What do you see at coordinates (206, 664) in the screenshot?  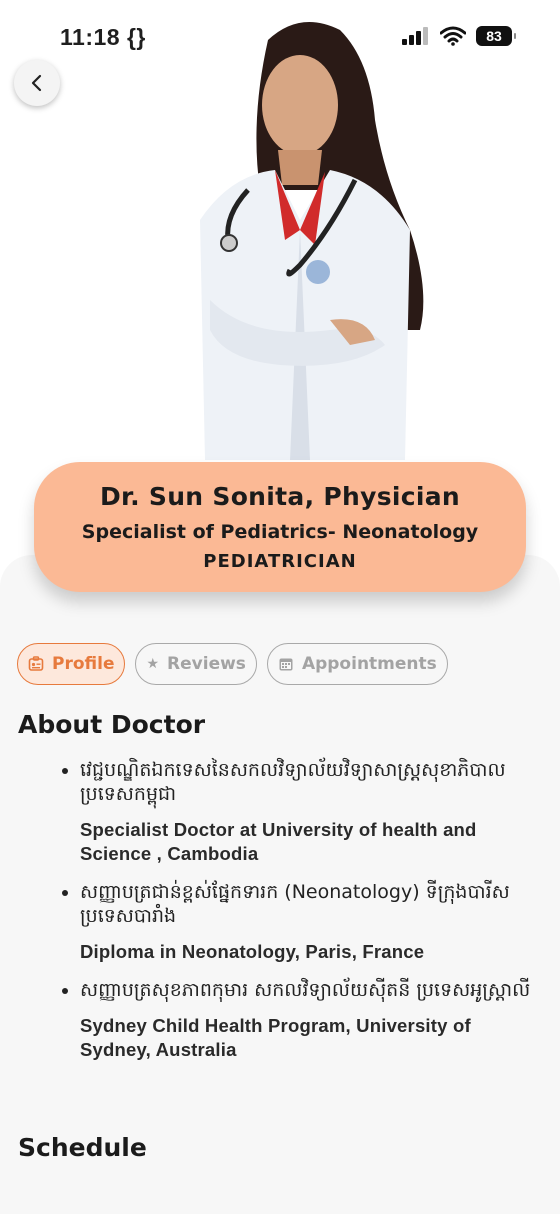 I see `tab-reviews-label: Reviews` at bounding box center [206, 664].